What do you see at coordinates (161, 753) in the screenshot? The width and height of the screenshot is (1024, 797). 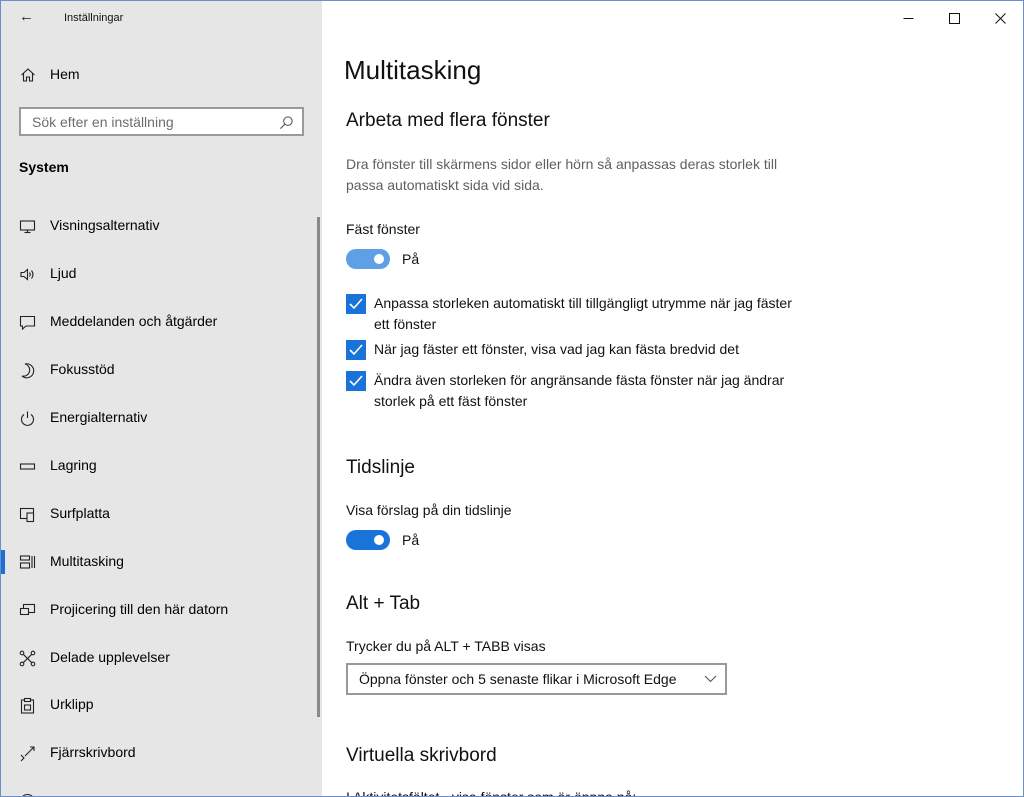 I see `sidebar-item-remote-desktop: Fjärrskrivbord` at bounding box center [161, 753].